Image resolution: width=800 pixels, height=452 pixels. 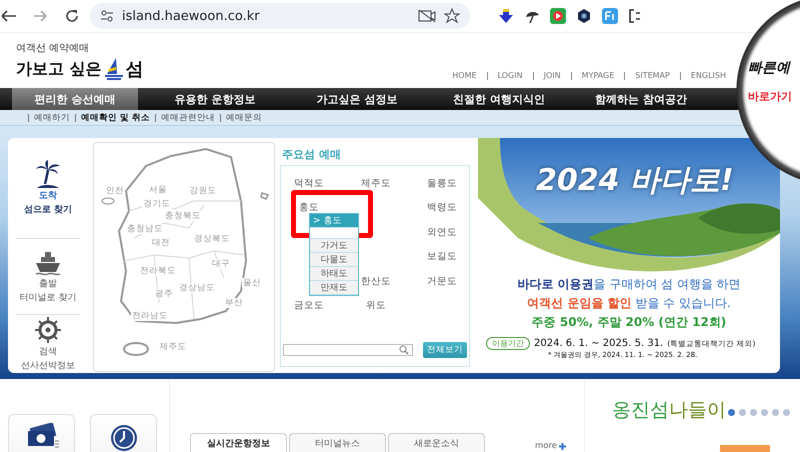 What do you see at coordinates (506, 16) in the screenshot?
I see `download-arrow-icon` at bounding box center [506, 16].